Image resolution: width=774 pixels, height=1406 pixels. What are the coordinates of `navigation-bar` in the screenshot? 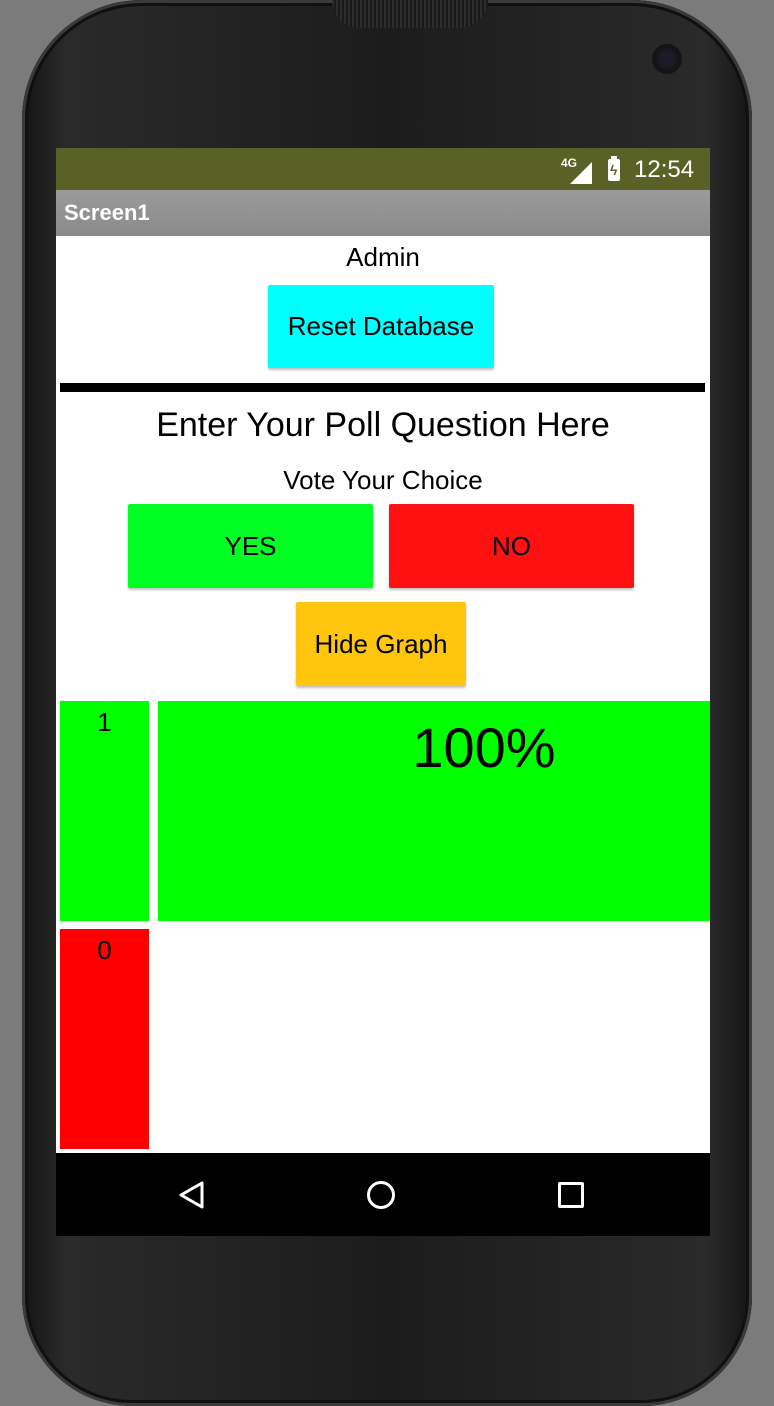 It's located at (383, 1194).